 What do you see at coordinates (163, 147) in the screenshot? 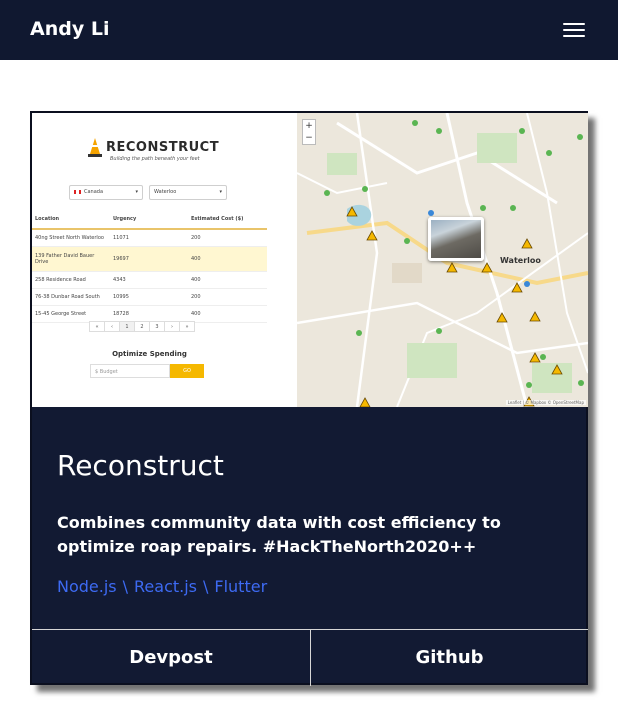
I see `preview-app-title: RECONSTRUCT` at bounding box center [163, 147].